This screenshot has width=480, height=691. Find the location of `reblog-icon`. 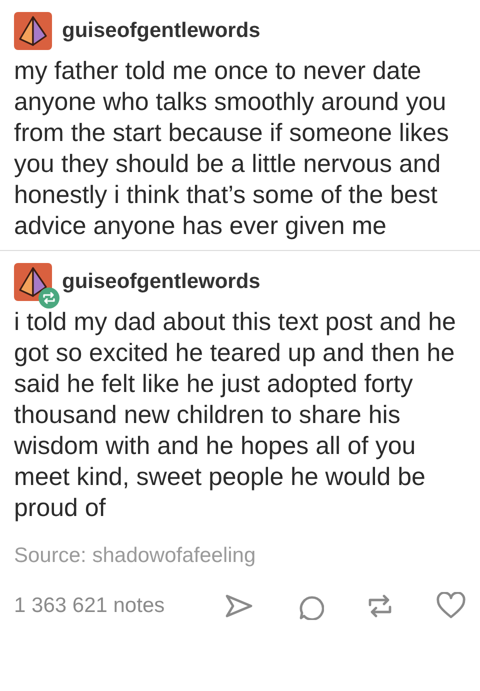

reblog-icon is located at coordinates (380, 606).